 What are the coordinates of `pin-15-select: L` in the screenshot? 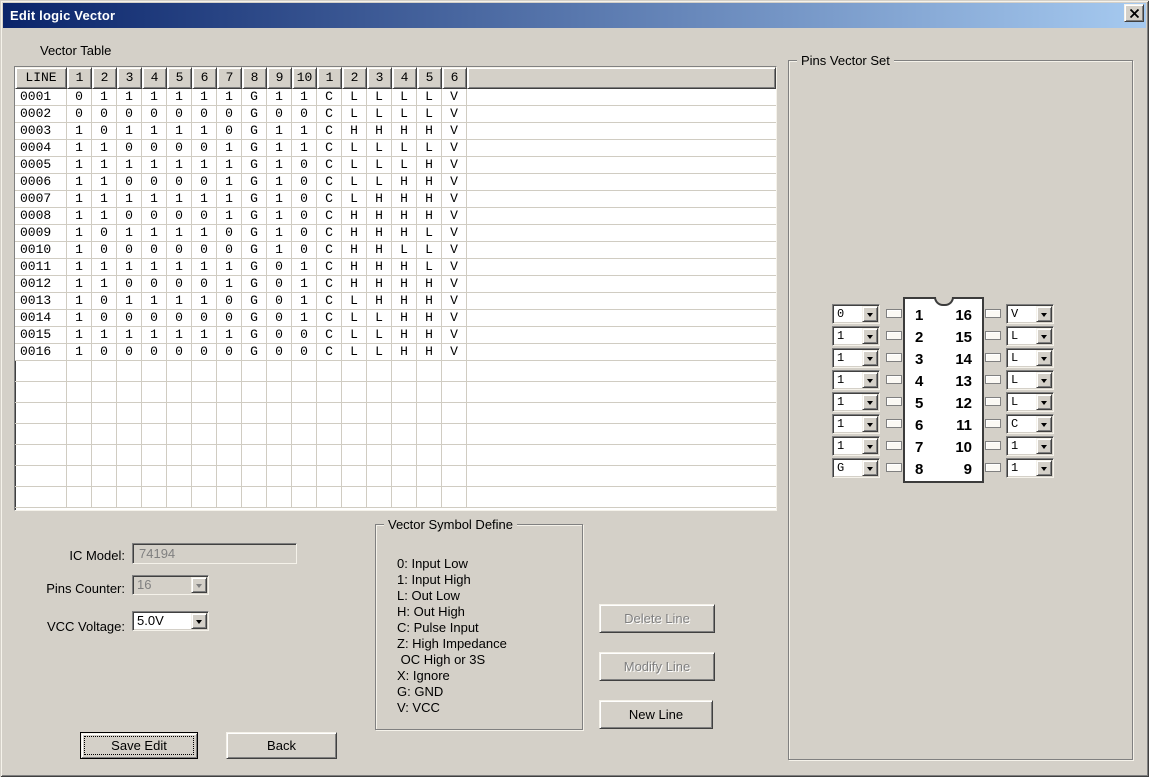 It's located at (1030, 336).